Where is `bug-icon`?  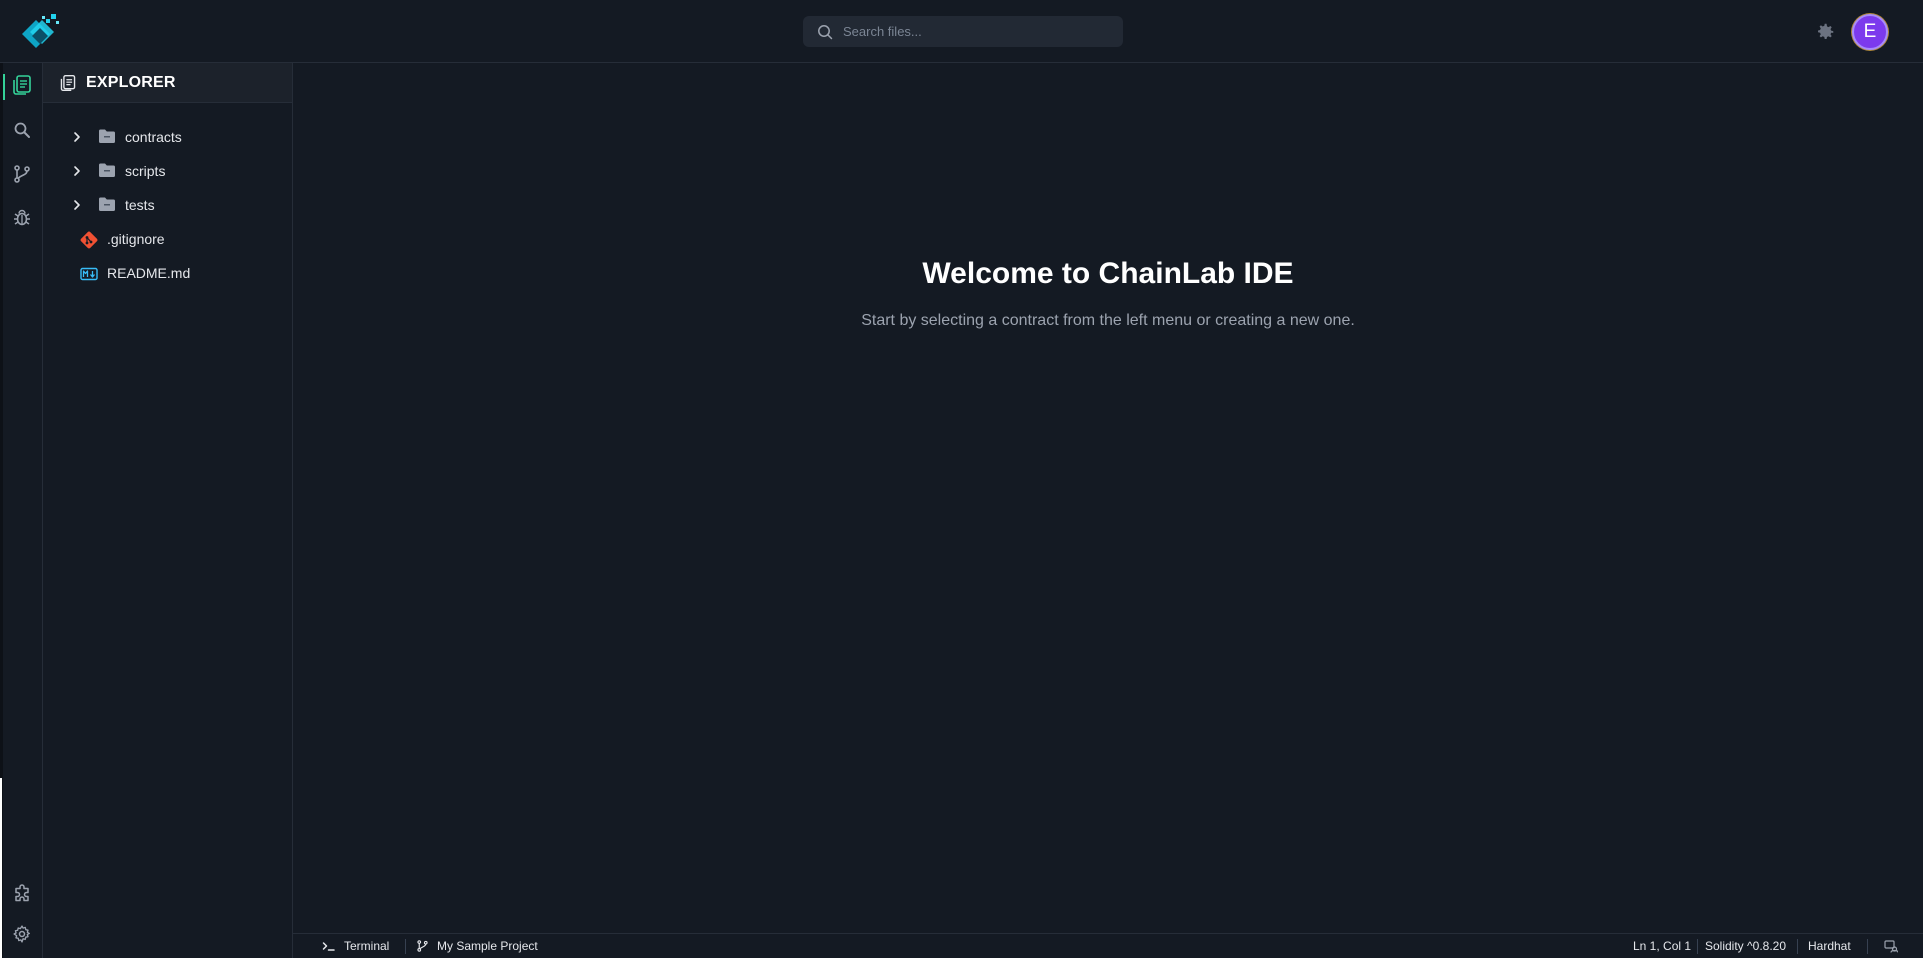 bug-icon is located at coordinates (22, 217).